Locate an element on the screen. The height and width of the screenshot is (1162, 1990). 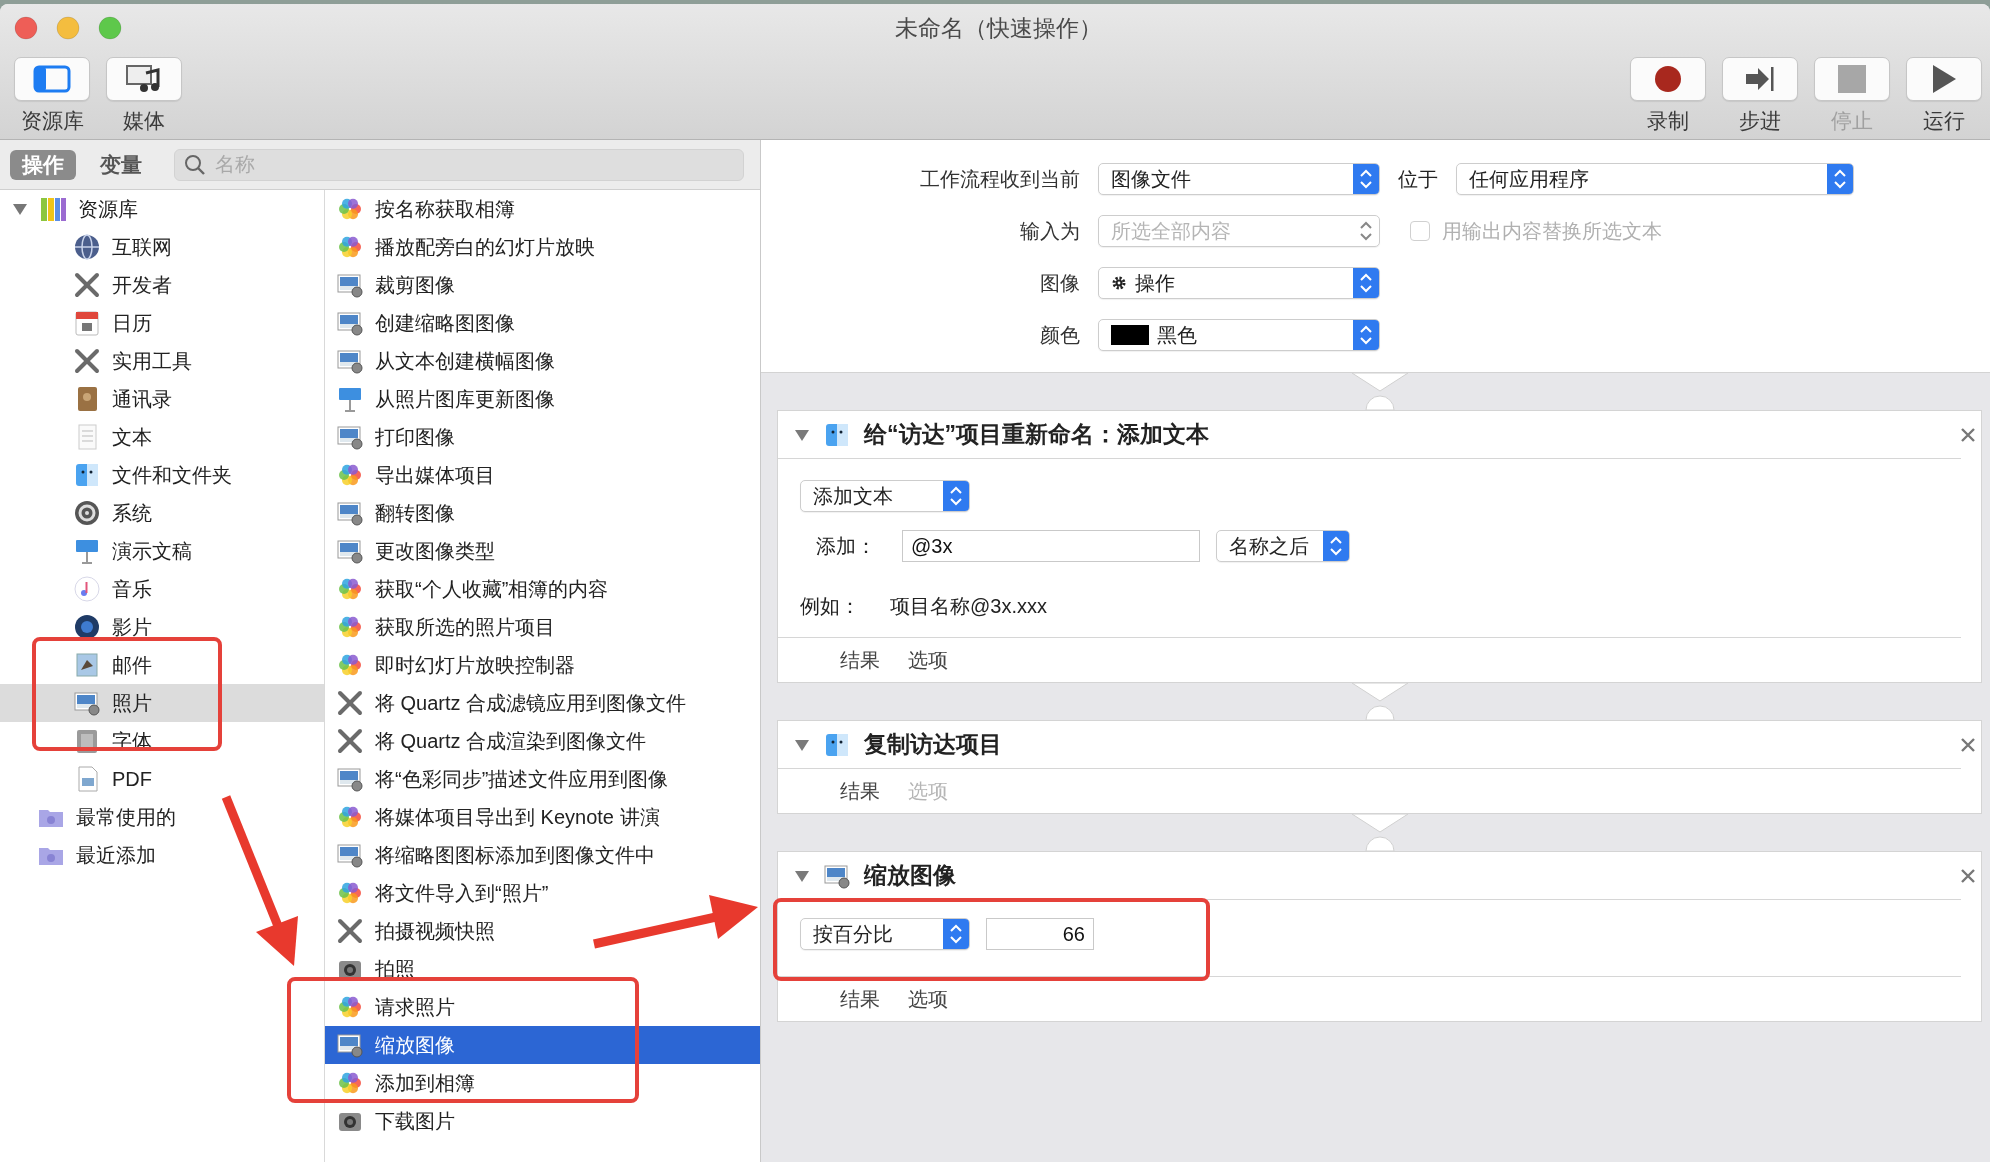
action-title: 复制访达项目 is located at coordinates (933, 744).